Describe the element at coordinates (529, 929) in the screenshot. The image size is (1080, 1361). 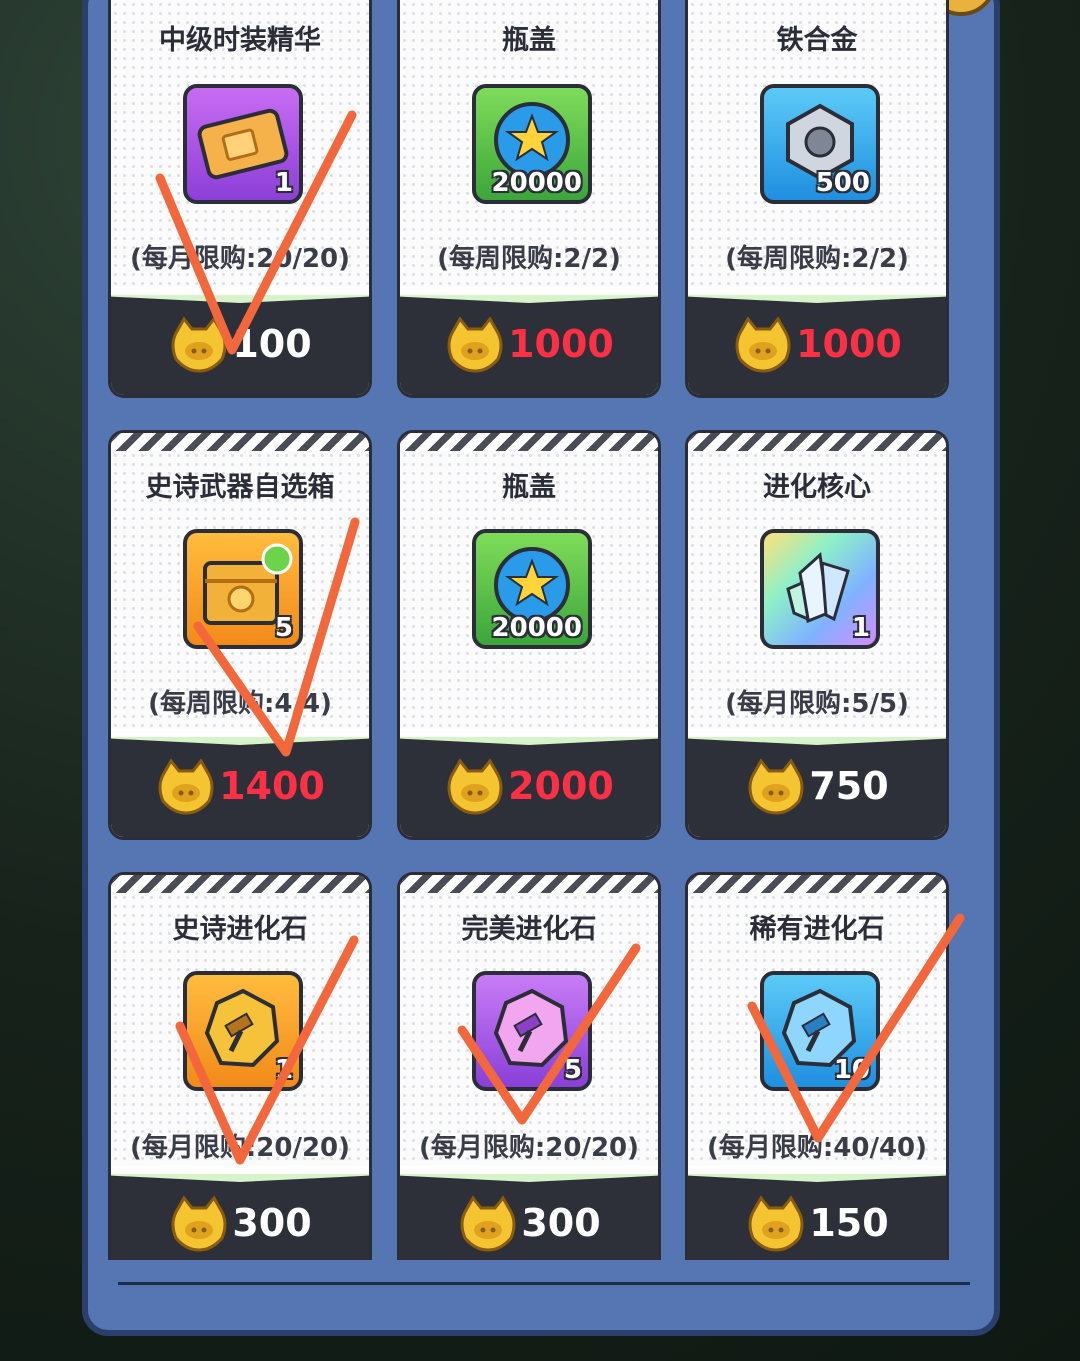
I see `item-title: 完美进化石` at that location.